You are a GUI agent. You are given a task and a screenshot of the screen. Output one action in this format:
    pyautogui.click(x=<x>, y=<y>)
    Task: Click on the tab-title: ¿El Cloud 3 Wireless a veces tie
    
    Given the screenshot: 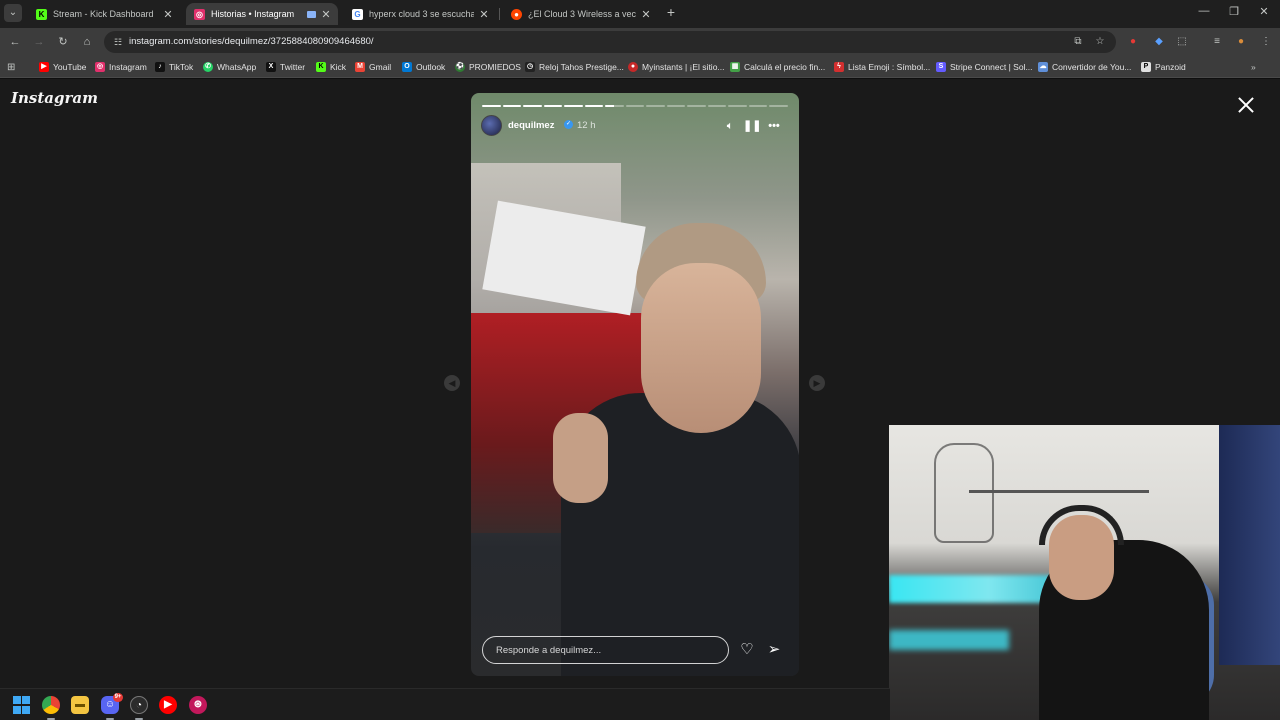 What is the action you would take?
    pyautogui.click(x=582, y=14)
    